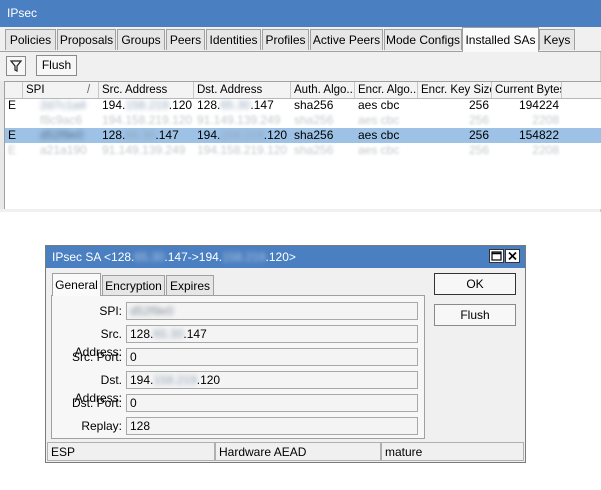 This screenshot has height=490, width=601. Describe the element at coordinates (98, 389) in the screenshot. I see `dst-address-label: Dst. Address:` at that location.